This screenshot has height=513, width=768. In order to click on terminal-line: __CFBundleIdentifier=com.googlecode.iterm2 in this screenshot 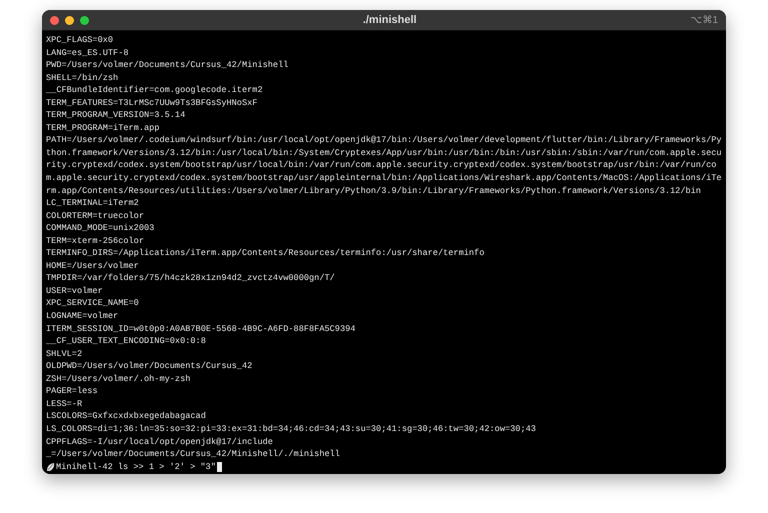, I will do `click(155, 90)`.